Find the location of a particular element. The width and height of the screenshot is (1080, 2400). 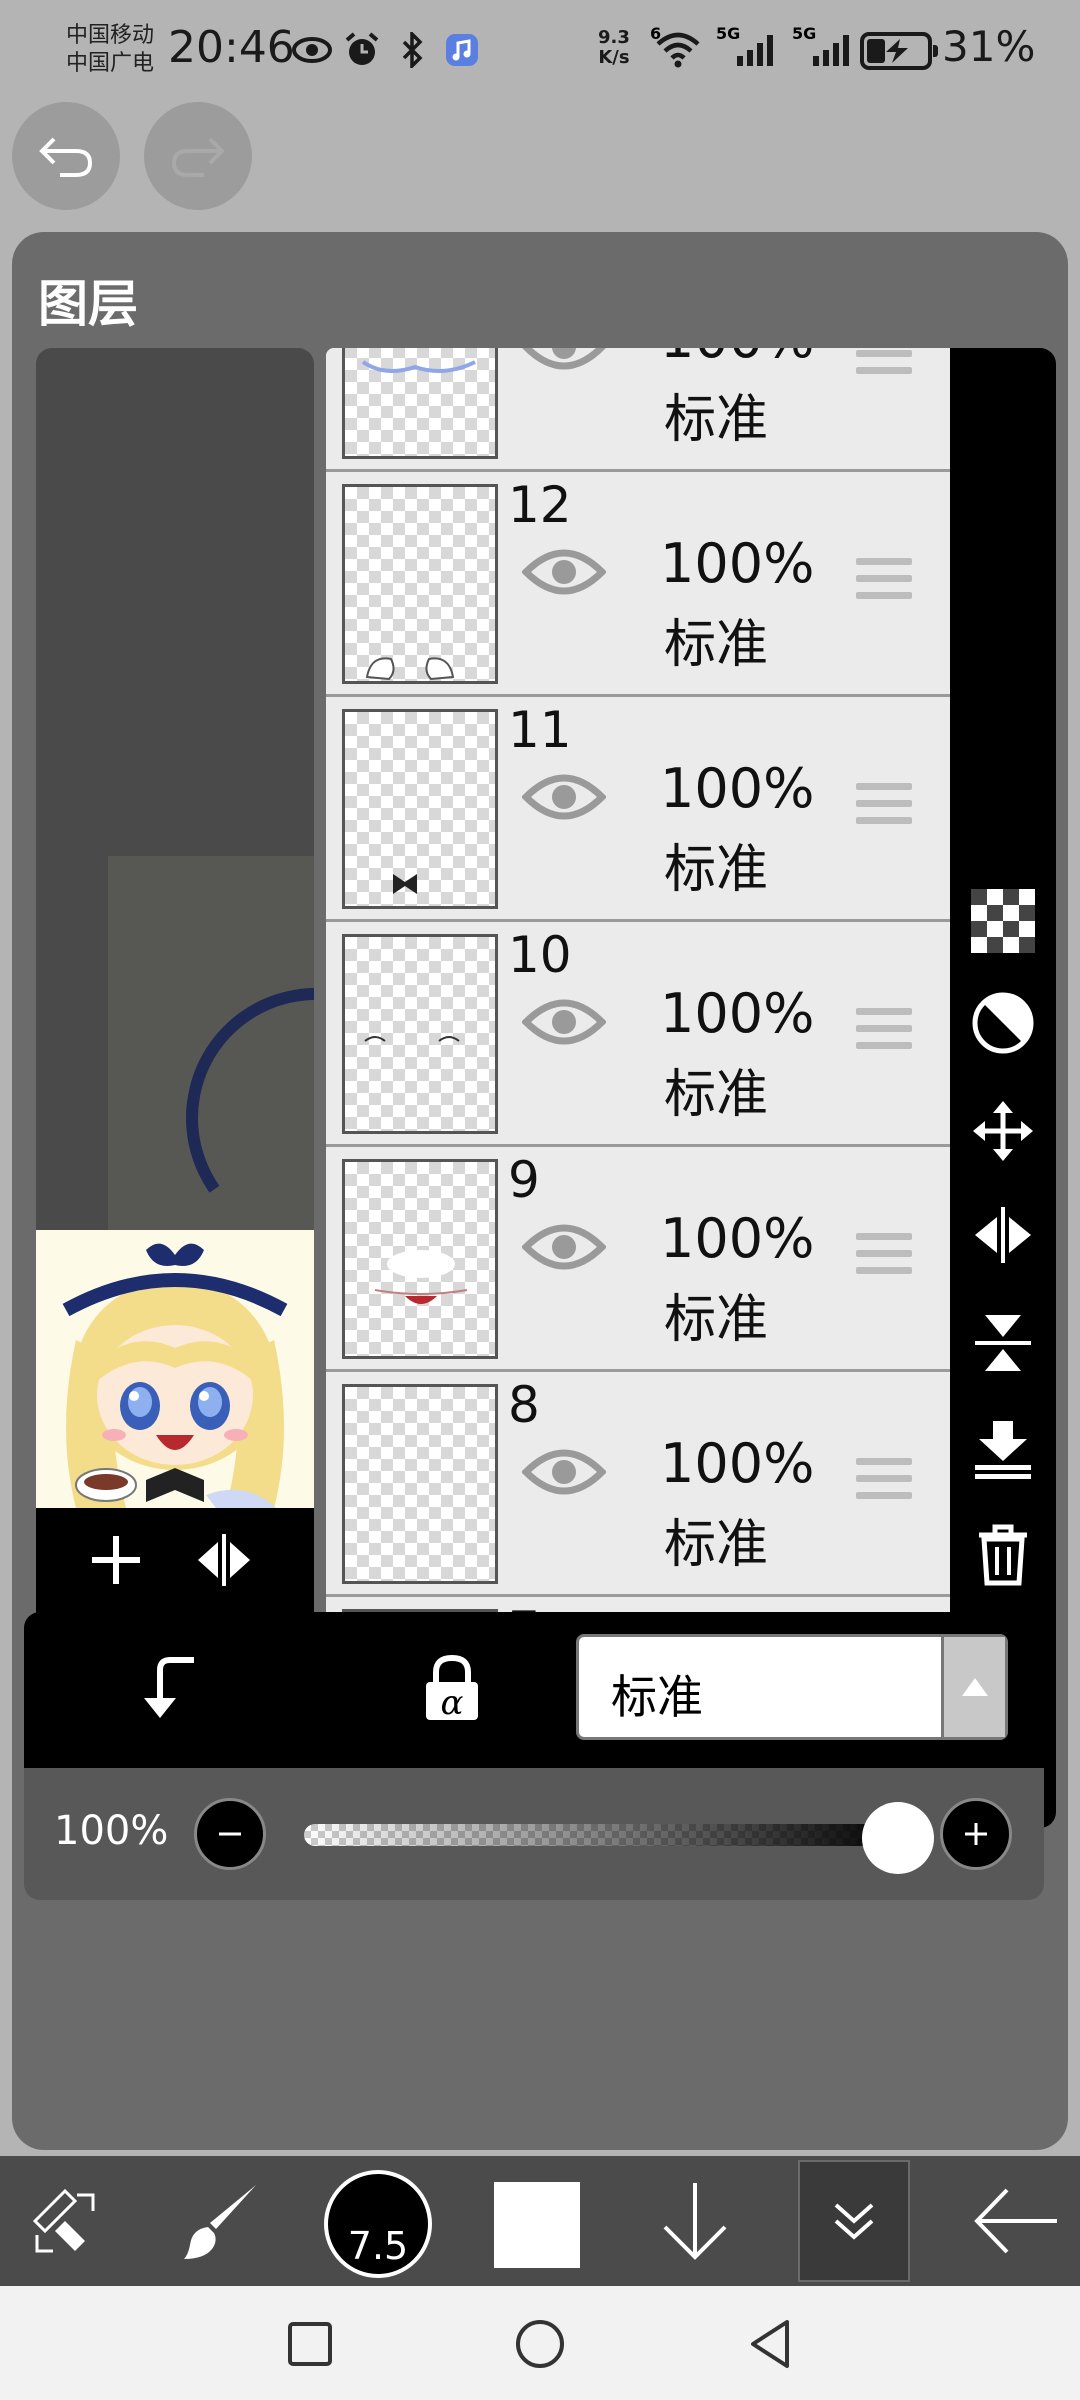

clip-arrow-icon is located at coordinates (169, 1687).